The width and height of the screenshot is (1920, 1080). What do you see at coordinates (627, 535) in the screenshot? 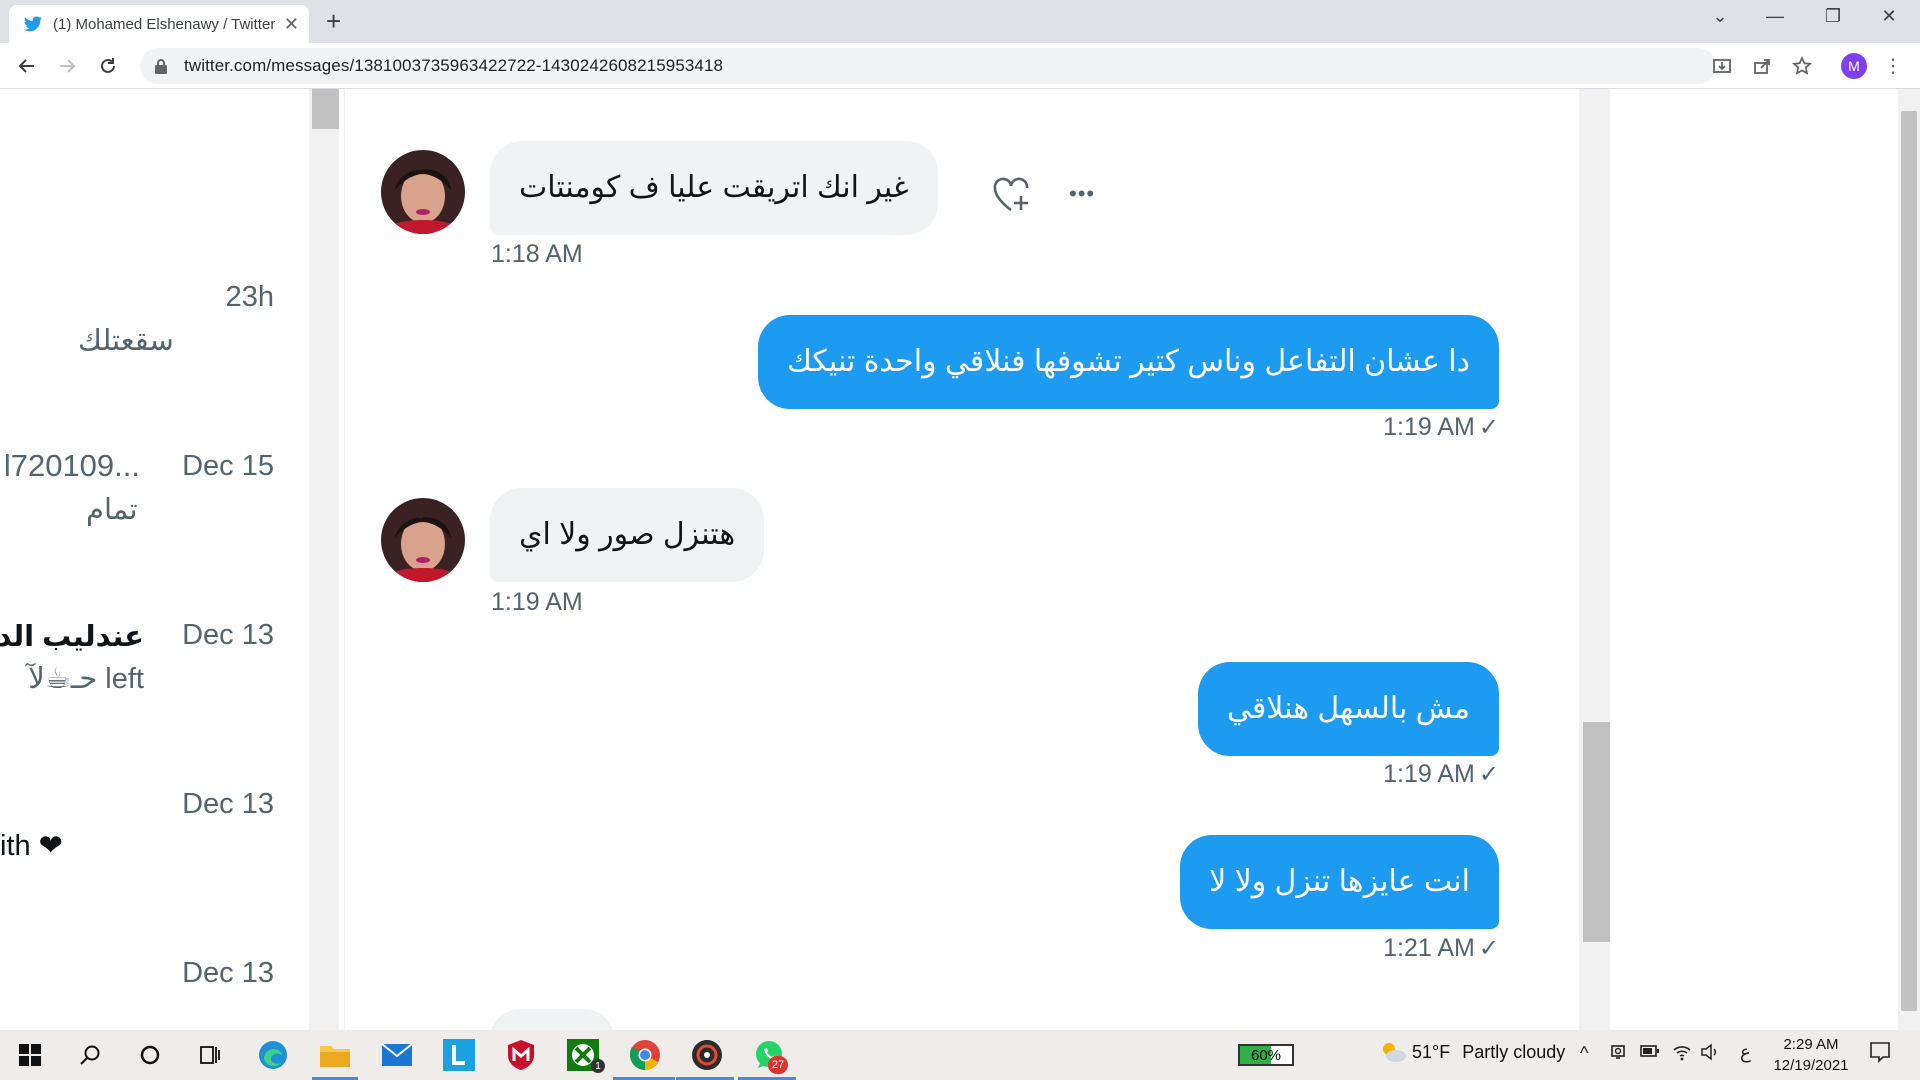
I see `message-bubble-incoming: هتنزل صور ولا اي` at bounding box center [627, 535].